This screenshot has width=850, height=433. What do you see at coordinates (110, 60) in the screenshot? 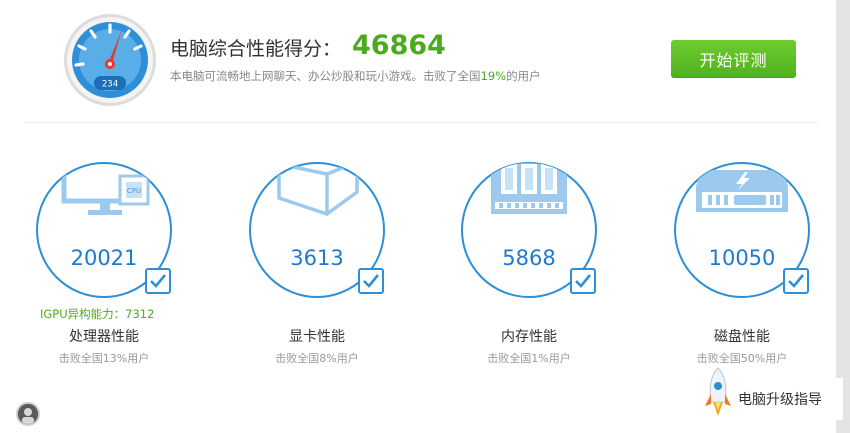
I see `speedometer-icon: 234` at bounding box center [110, 60].